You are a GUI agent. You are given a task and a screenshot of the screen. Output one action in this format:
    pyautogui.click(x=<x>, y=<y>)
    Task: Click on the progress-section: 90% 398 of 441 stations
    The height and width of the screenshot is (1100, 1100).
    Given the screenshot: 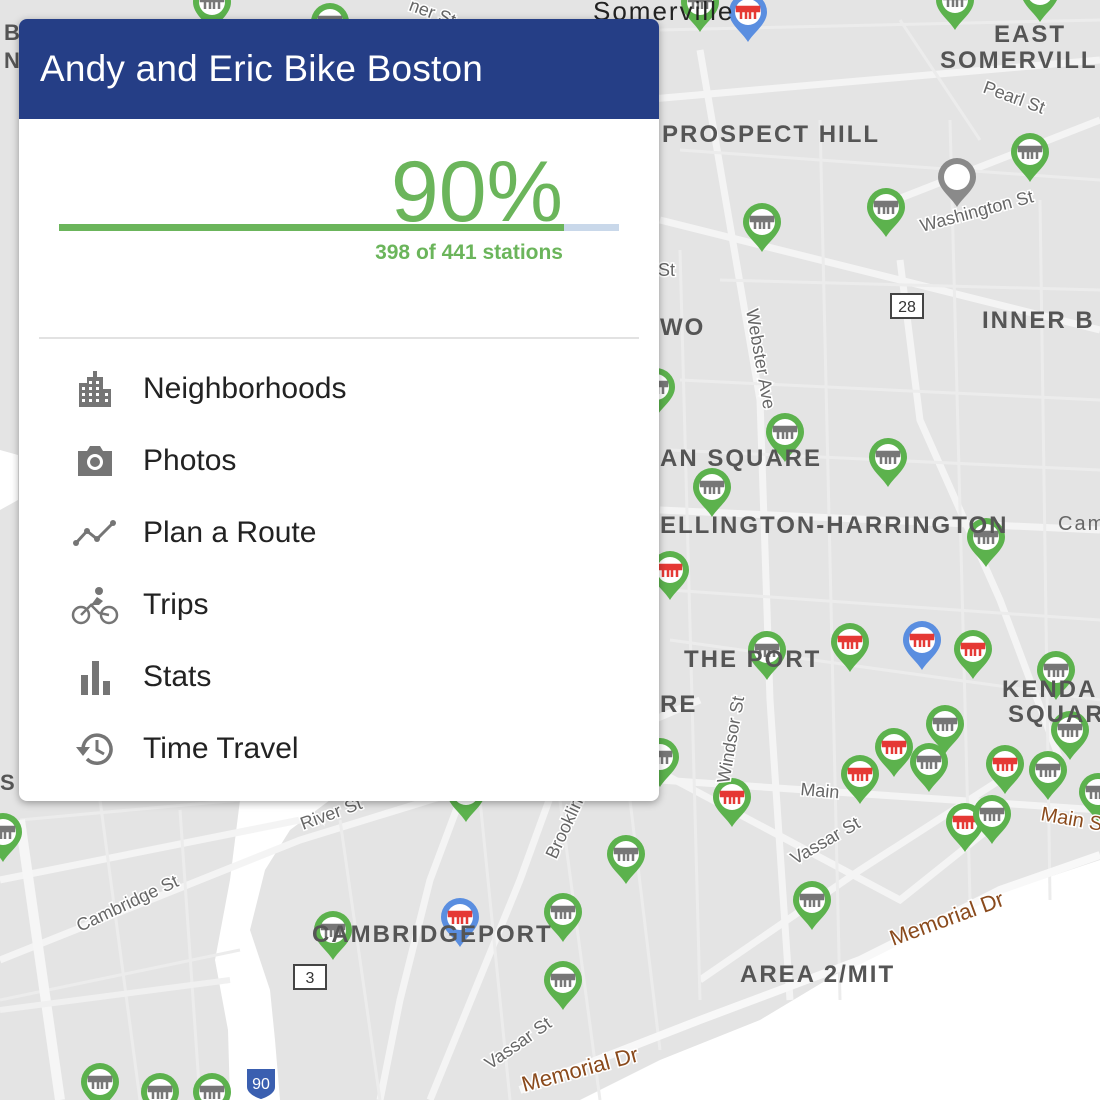 What is the action you would take?
    pyautogui.click(x=339, y=229)
    